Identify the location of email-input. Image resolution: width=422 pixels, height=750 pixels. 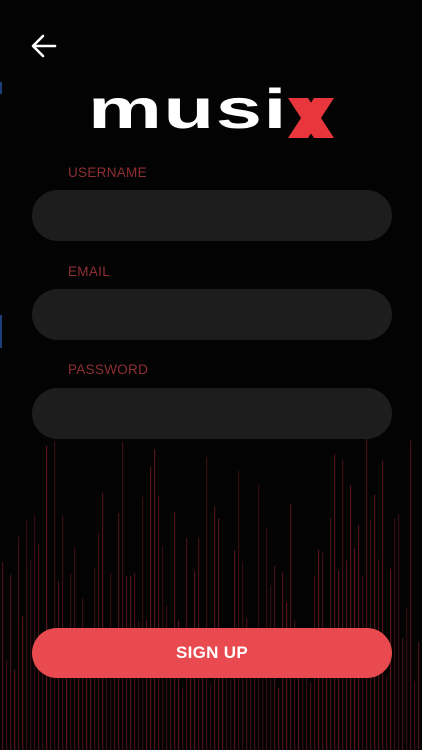
(212, 314).